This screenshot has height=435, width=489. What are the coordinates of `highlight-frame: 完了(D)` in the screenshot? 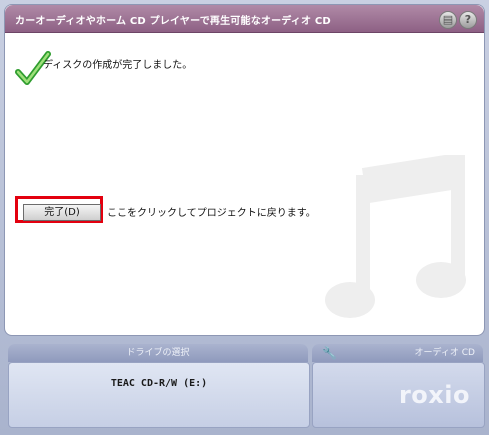 It's located at (59, 209).